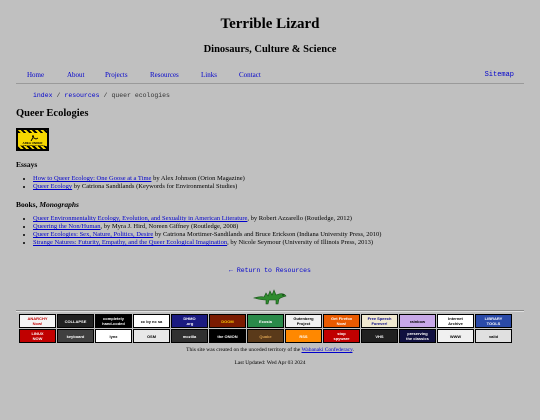  I want to click on badge-button: valid, so click(493, 336).